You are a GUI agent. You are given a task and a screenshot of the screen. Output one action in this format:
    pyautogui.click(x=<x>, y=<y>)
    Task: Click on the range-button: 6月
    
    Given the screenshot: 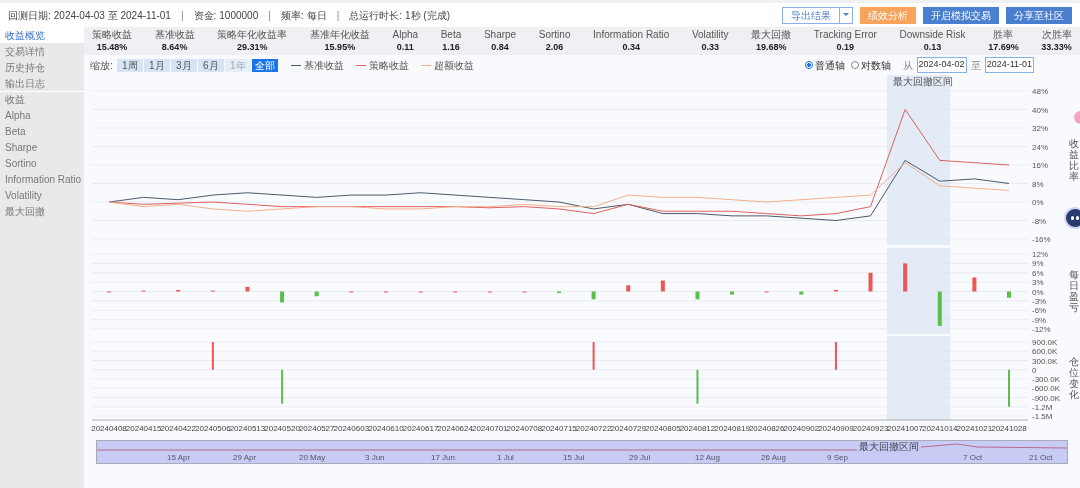 What is the action you would take?
    pyautogui.click(x=210, y=65)
    